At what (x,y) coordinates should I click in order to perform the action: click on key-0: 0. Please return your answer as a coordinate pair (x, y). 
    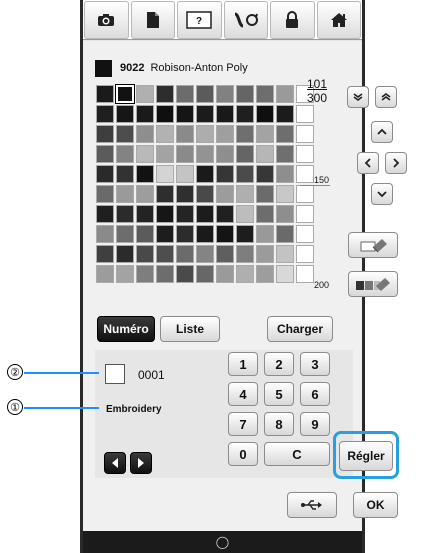
    Looking at the image, I should click on (243, 454).